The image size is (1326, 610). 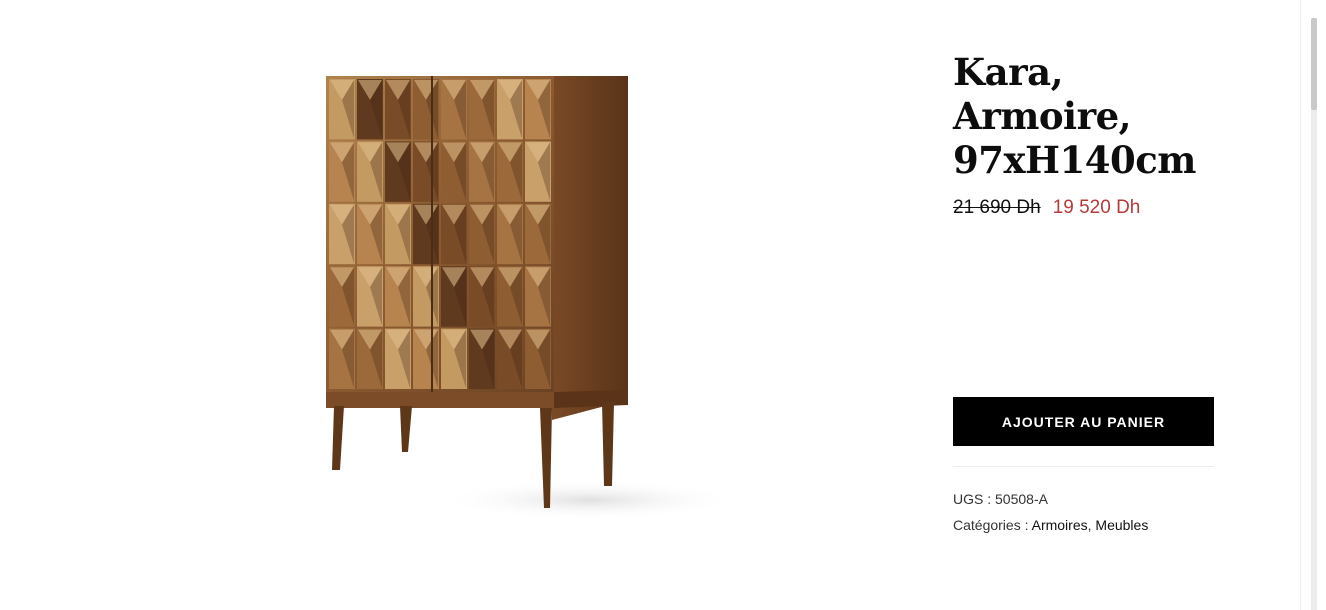 I want to click on price: 21 690 Dh 19 520 Dh, so click(x=1084, y=208).